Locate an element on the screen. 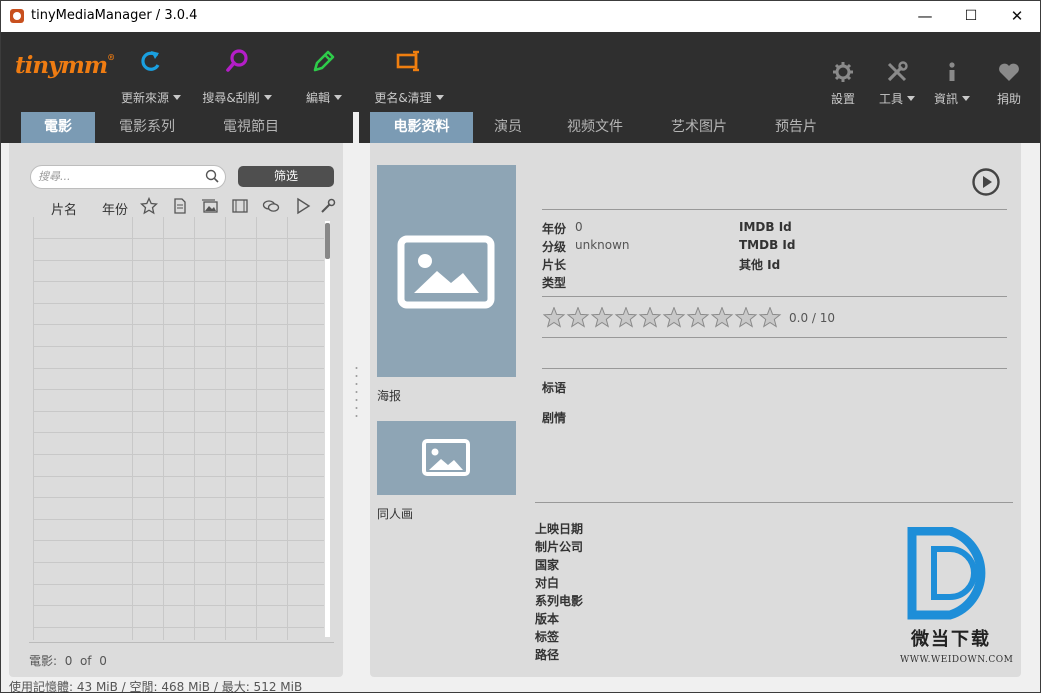 The image size is (1041, 693). close-button: ✕ is located at coordinates (1017, 16).